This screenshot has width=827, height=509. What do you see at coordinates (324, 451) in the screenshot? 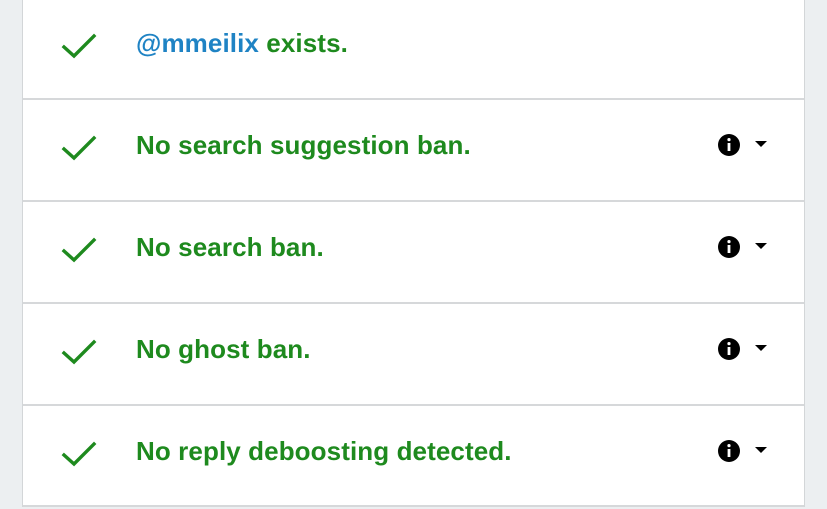
I see `result-text: No reply deboosting detected.` at bounding box center [324, 451].